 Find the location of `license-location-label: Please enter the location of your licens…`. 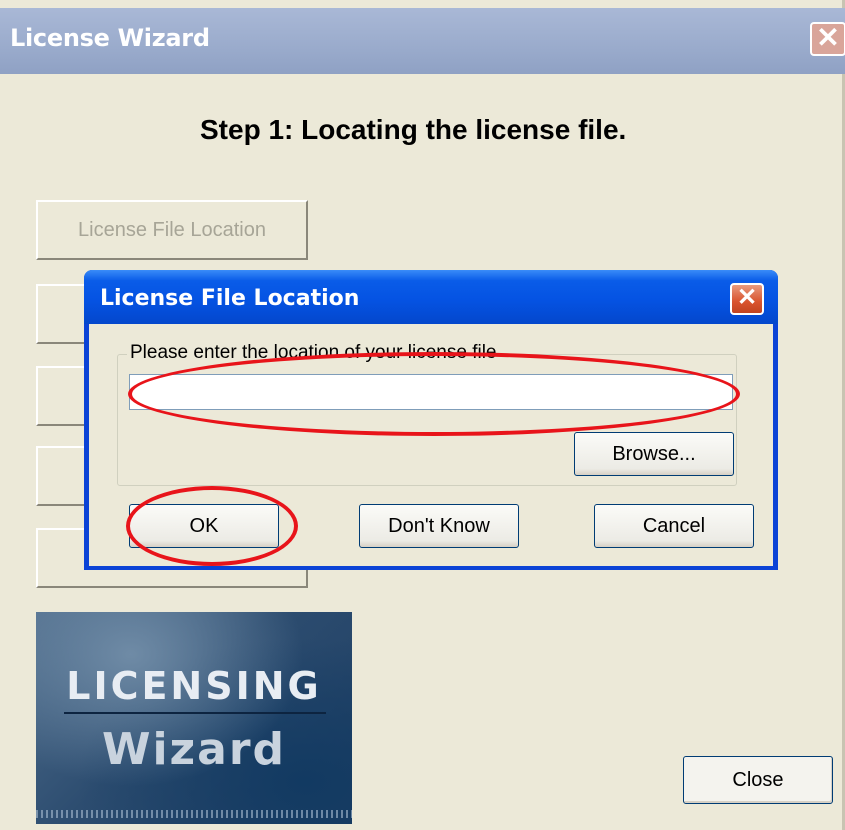

license-location-label: Please enter the location of your licens… is located at coordinates (313, 353).